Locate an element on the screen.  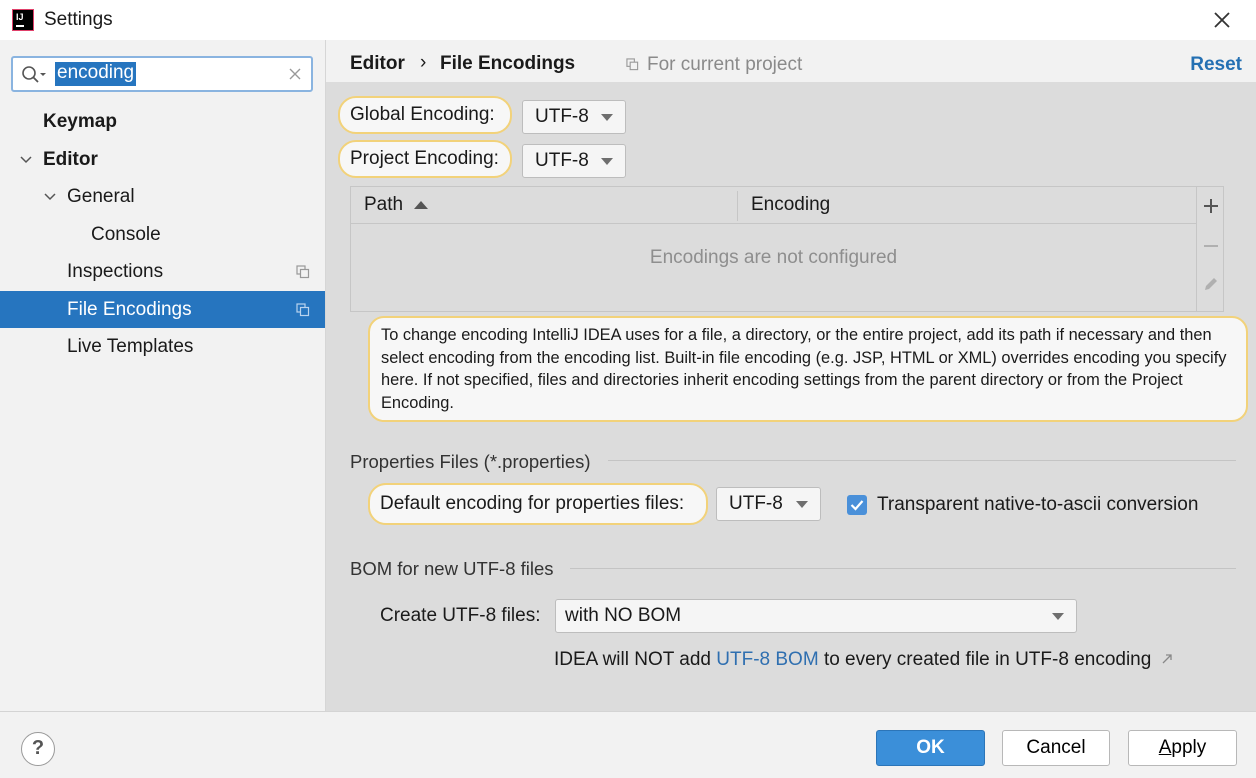
sidebar-item-file-encodings: File Encodings is located at coordinates (162, 309).